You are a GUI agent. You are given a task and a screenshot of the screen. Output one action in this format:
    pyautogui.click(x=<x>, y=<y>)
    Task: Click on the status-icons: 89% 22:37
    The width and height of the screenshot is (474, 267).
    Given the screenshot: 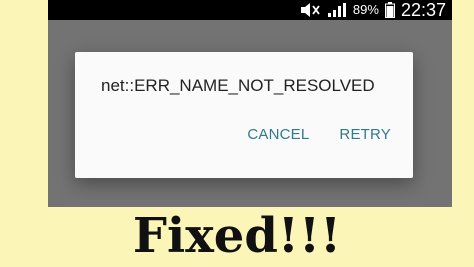 What is the action you would take?
    pyautogui.click(x=372, y=10)
    